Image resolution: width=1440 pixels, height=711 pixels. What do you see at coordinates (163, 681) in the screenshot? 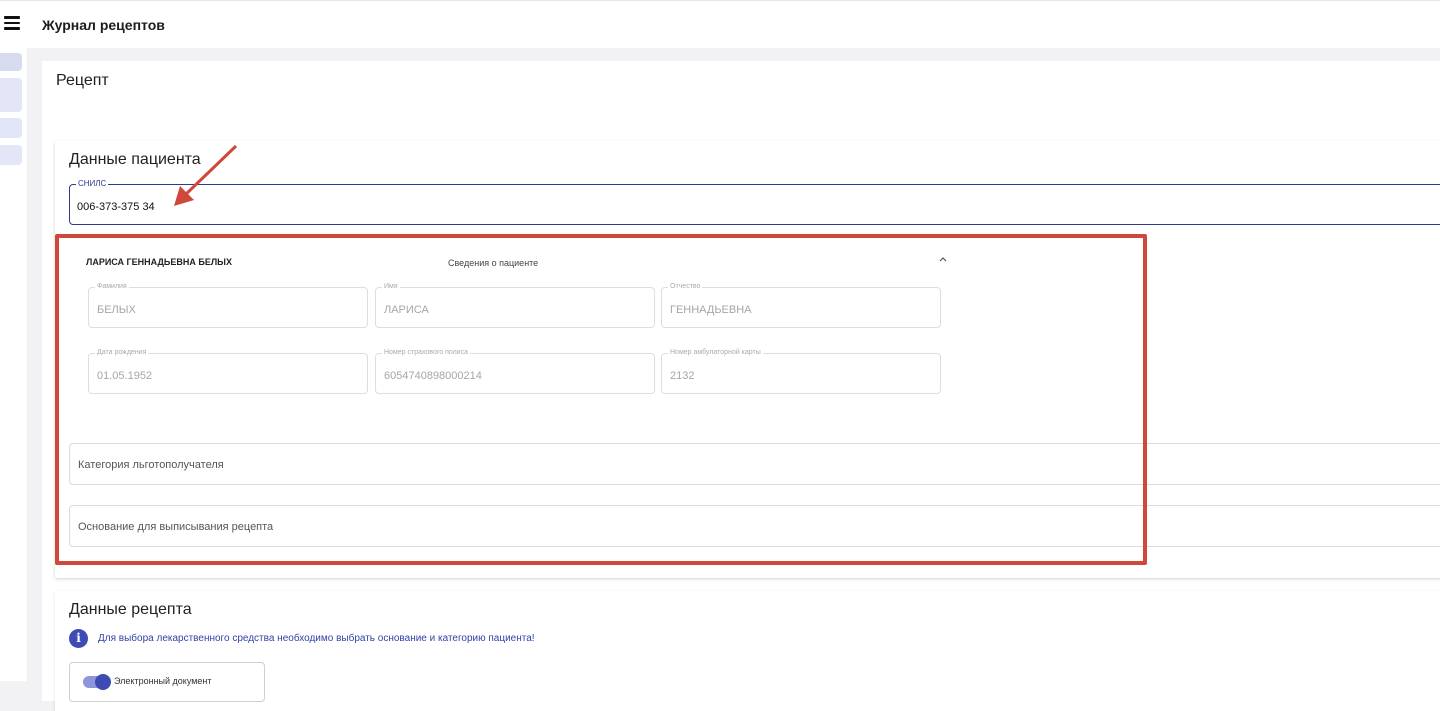
I see `electronic-document-label: Электронный документ` at bounding box center [163, 681].